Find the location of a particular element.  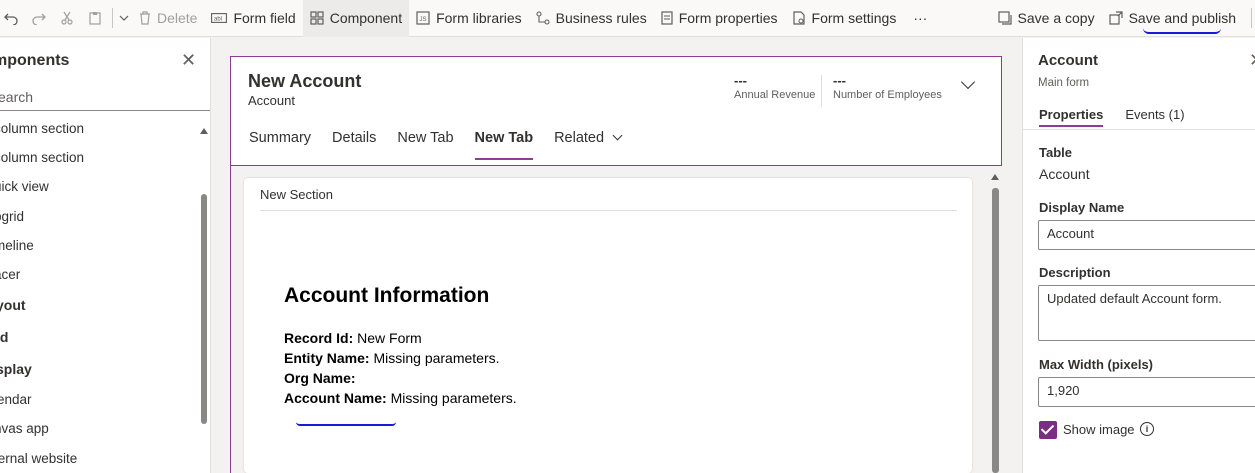

tab-new-tab-active: New Tab is located at coordinates (503, 145).